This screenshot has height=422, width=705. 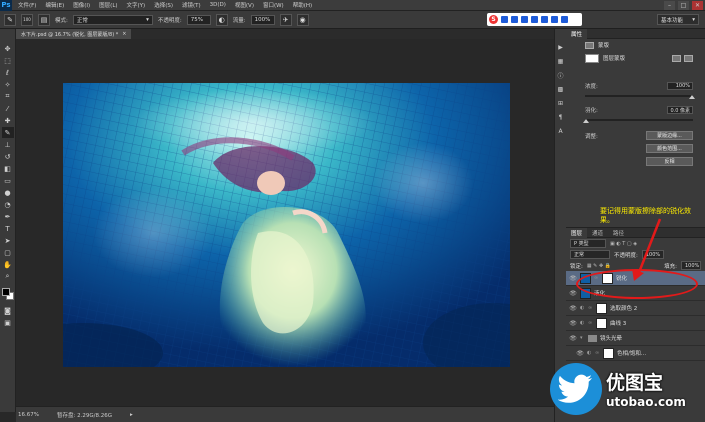 I want to click on menu-type: 文字(Y), so click(x=136, y=5).